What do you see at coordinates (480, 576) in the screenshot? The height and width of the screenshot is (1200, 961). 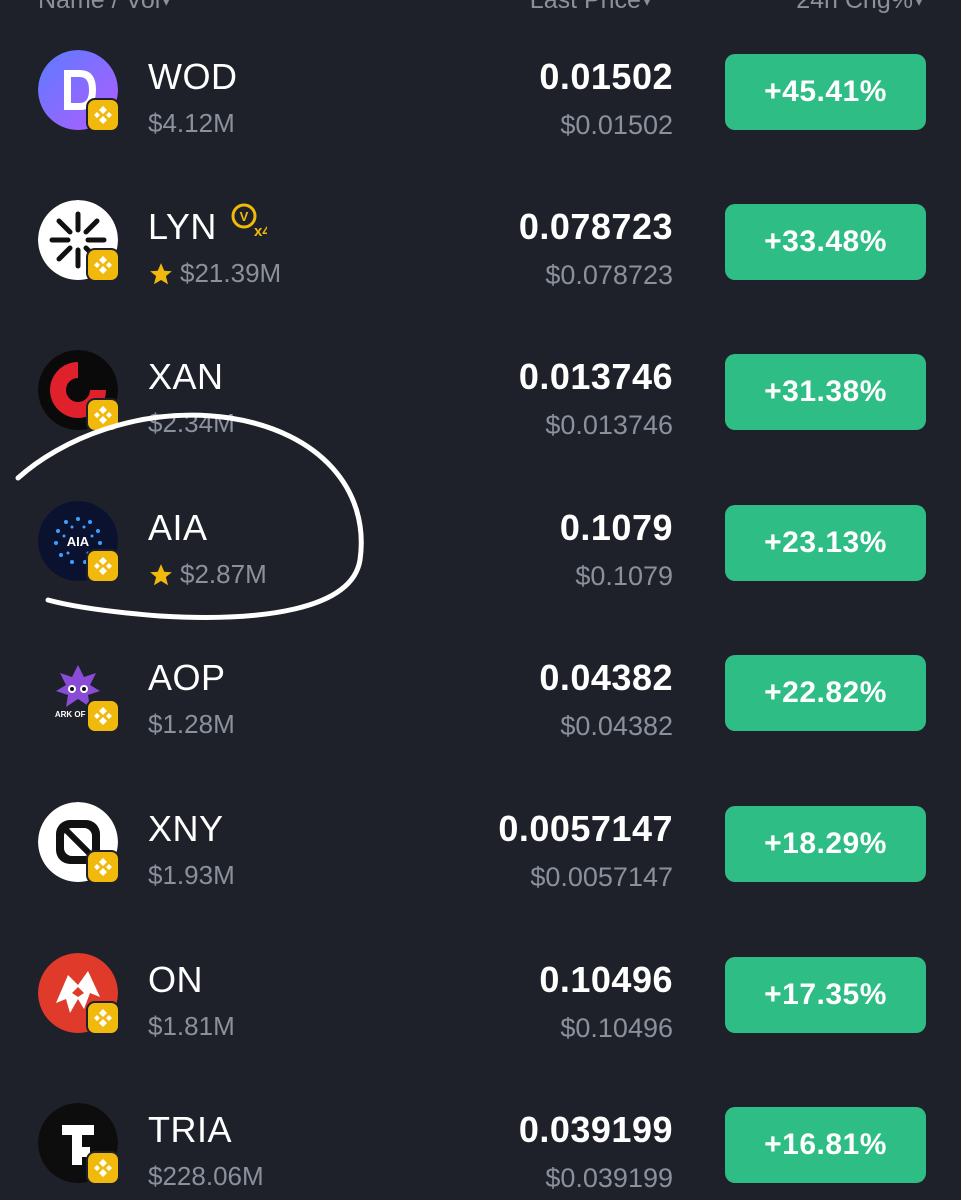 I see `market-row-aia: AIA AIA $2.87M 0.1079 $0.1079 +23.13%` at bounding box center [480, 576].